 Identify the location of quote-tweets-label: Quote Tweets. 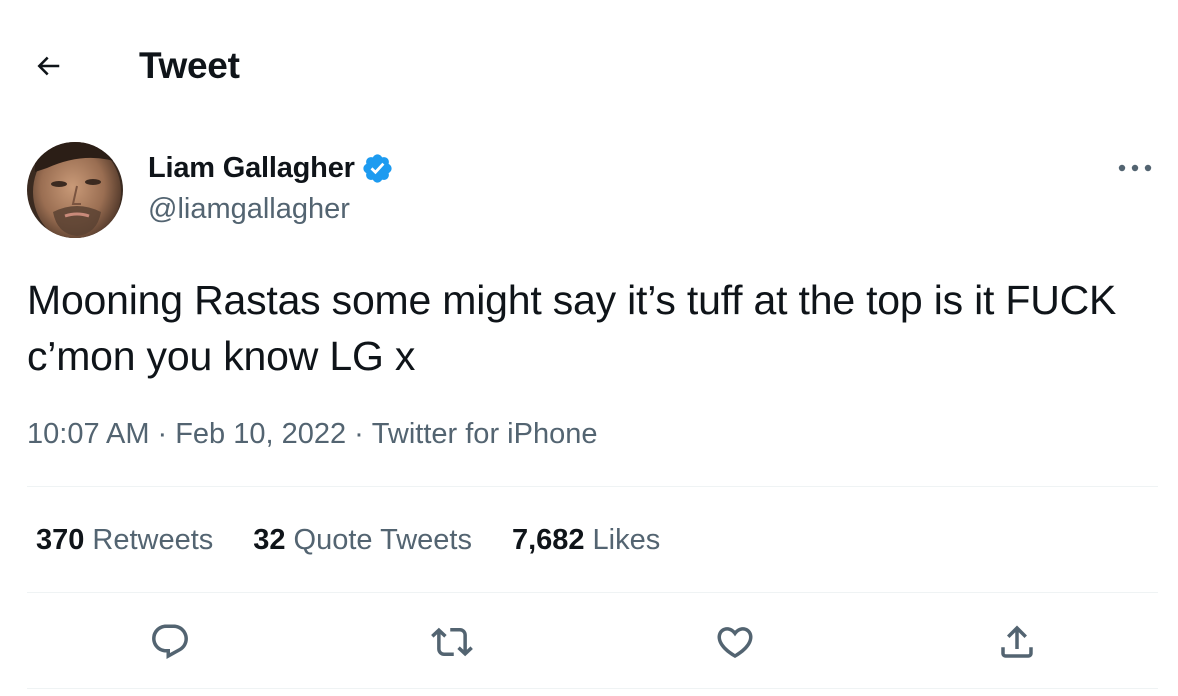
(382, 540).